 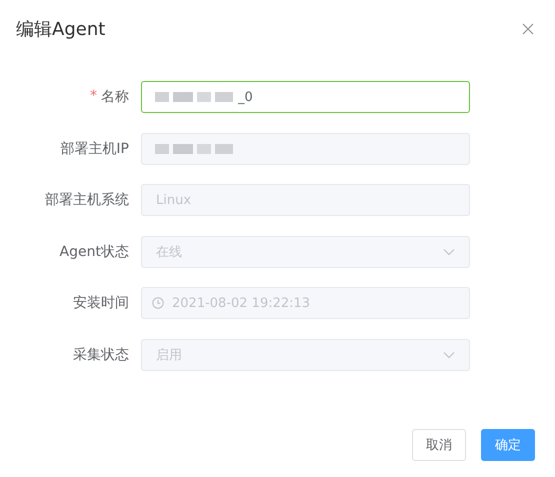 What do you see at coordinates (87, 200) in the screenshot?
I see `field-label: 部署主机系统` at bounding box center [87, 200].